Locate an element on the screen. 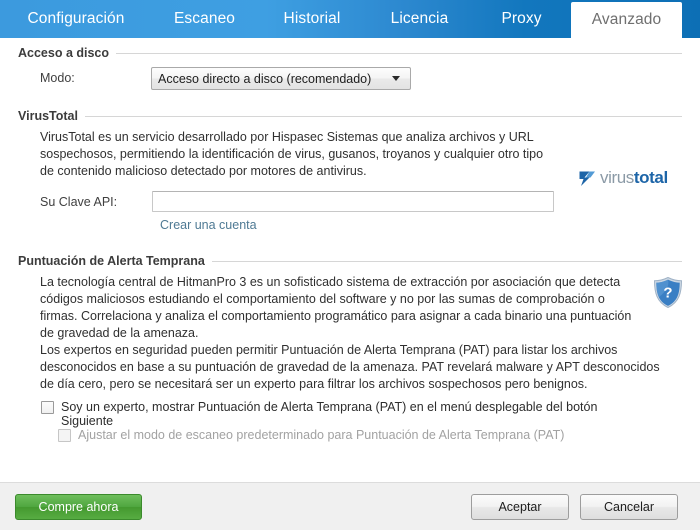 Image resolution: width=700 pixels, height=530 pixels. shield-question-icon: ? is located at coordinates (668, 292).